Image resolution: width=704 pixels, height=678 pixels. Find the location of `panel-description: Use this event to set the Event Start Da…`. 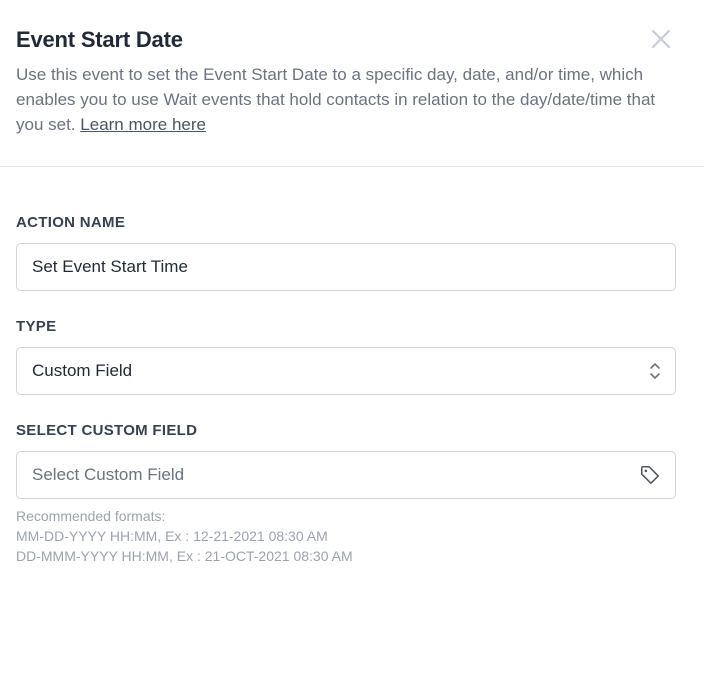

panel-description: Use this event to set the Event Start Da… is located at coordinates (341, 99).